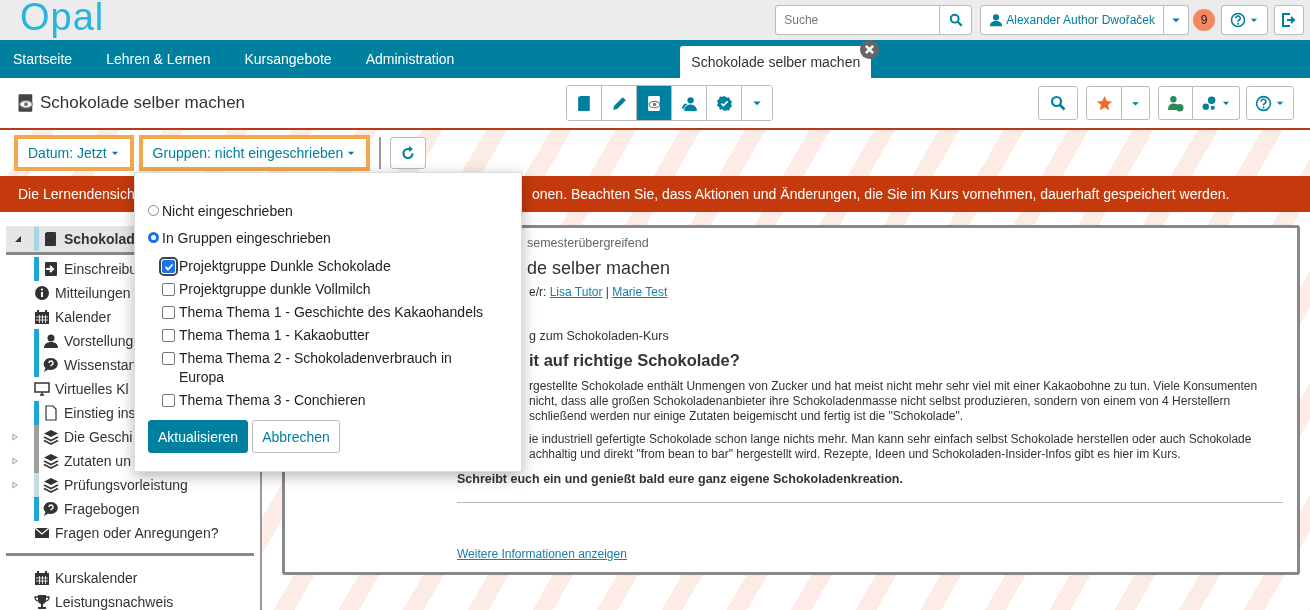 The image size is (1310, 610). Describe the element at coordinates (272, 400) in the screenshot. I see `group-label: Thema Thema 3 - Conchieren` at that location.